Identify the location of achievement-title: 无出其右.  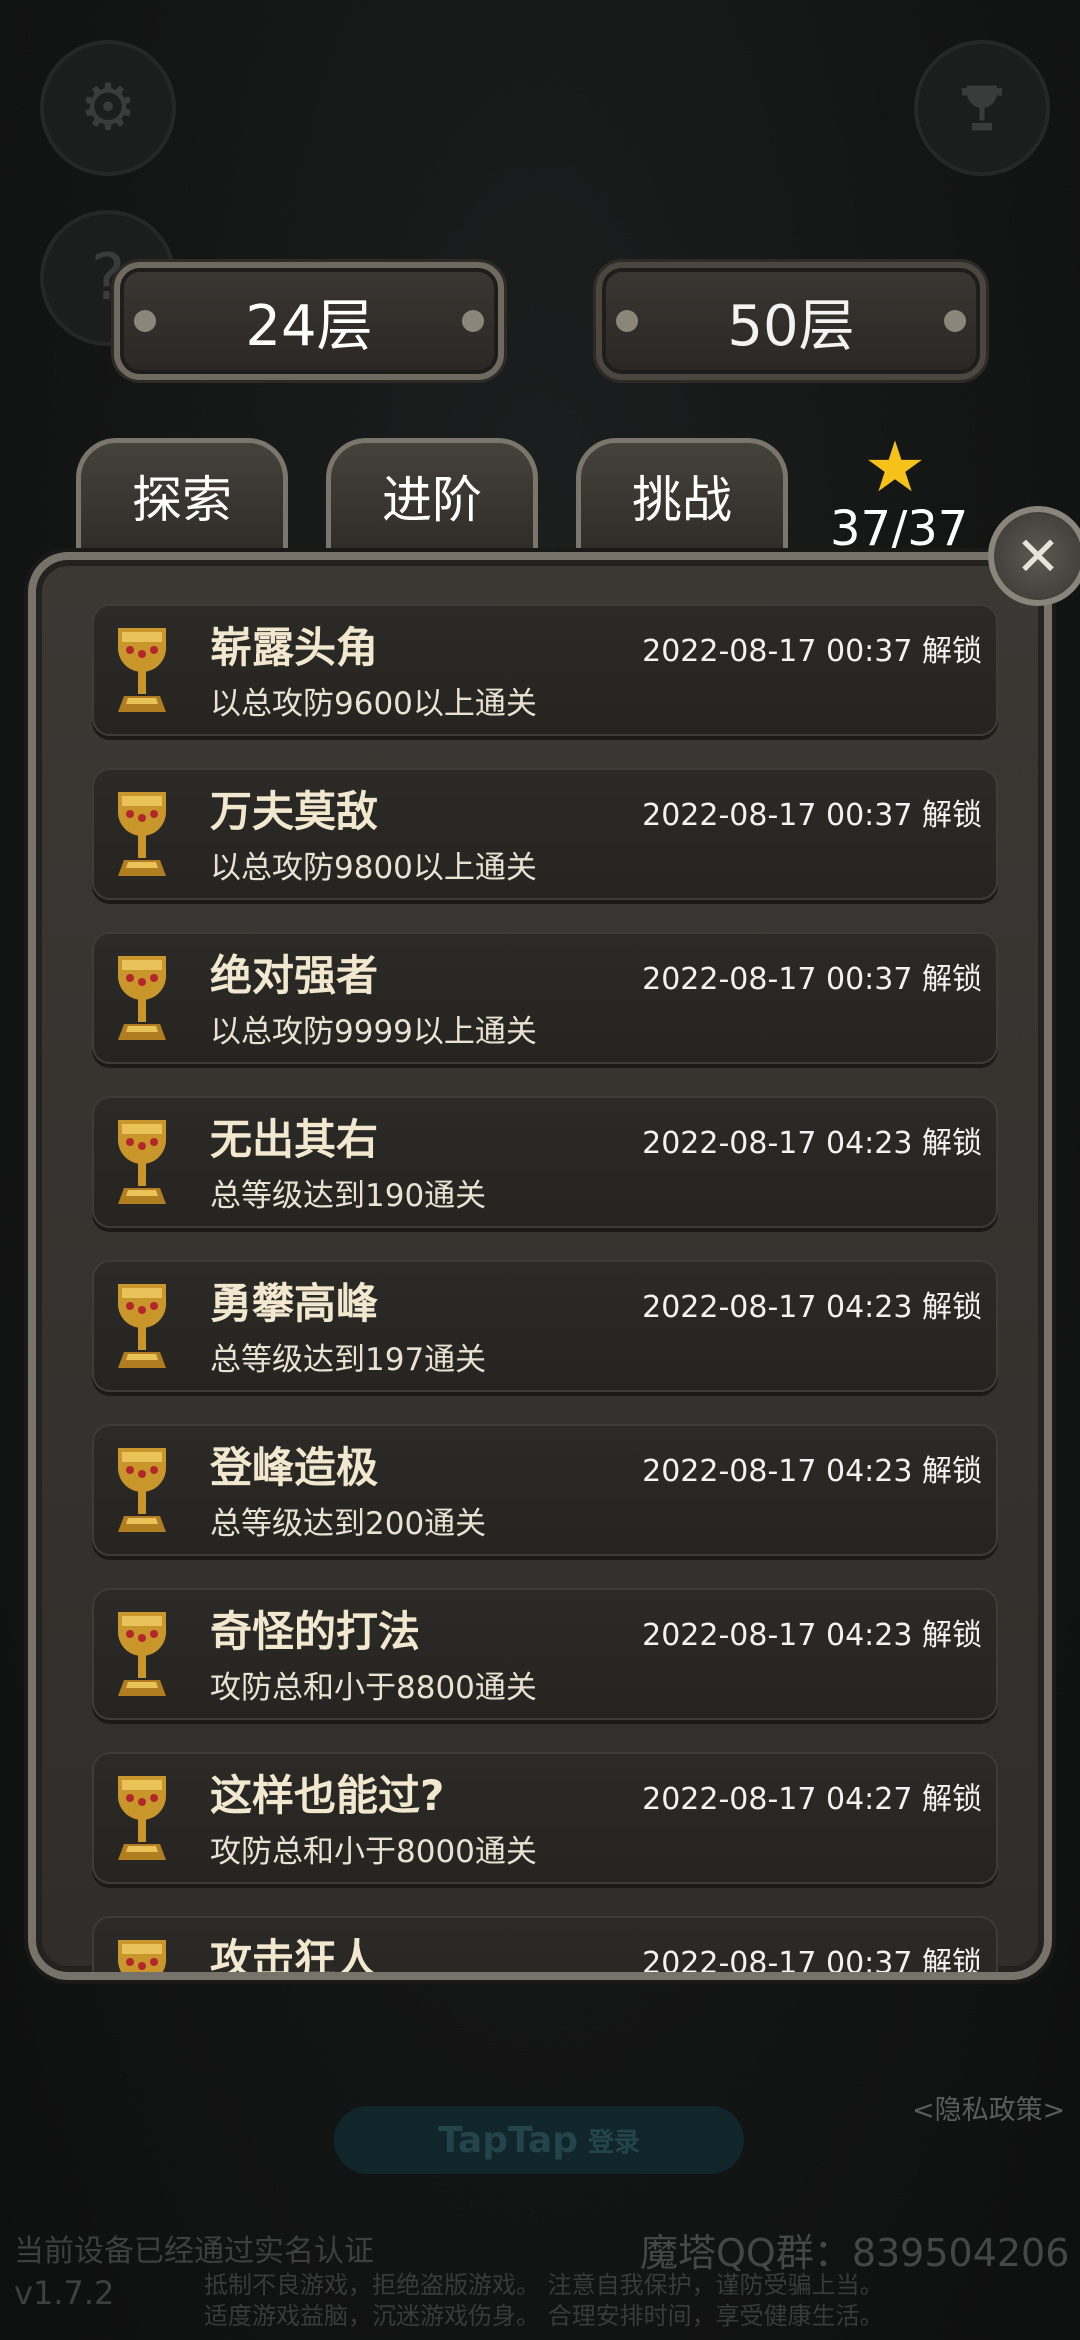
(294, 1139).